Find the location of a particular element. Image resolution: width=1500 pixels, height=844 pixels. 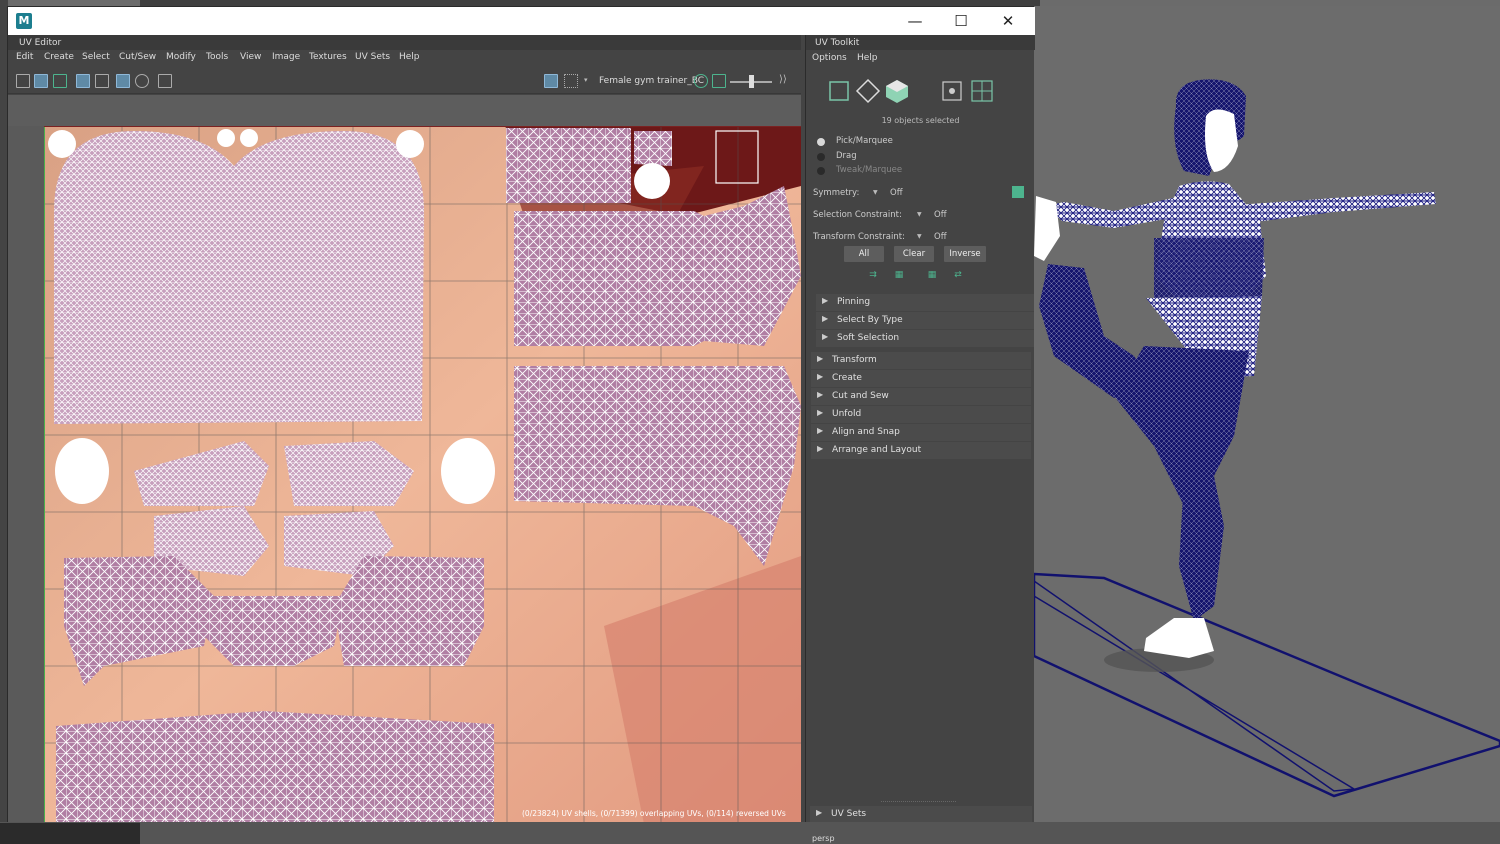

exposure-slider-handle is located at coordinates (751, 81).